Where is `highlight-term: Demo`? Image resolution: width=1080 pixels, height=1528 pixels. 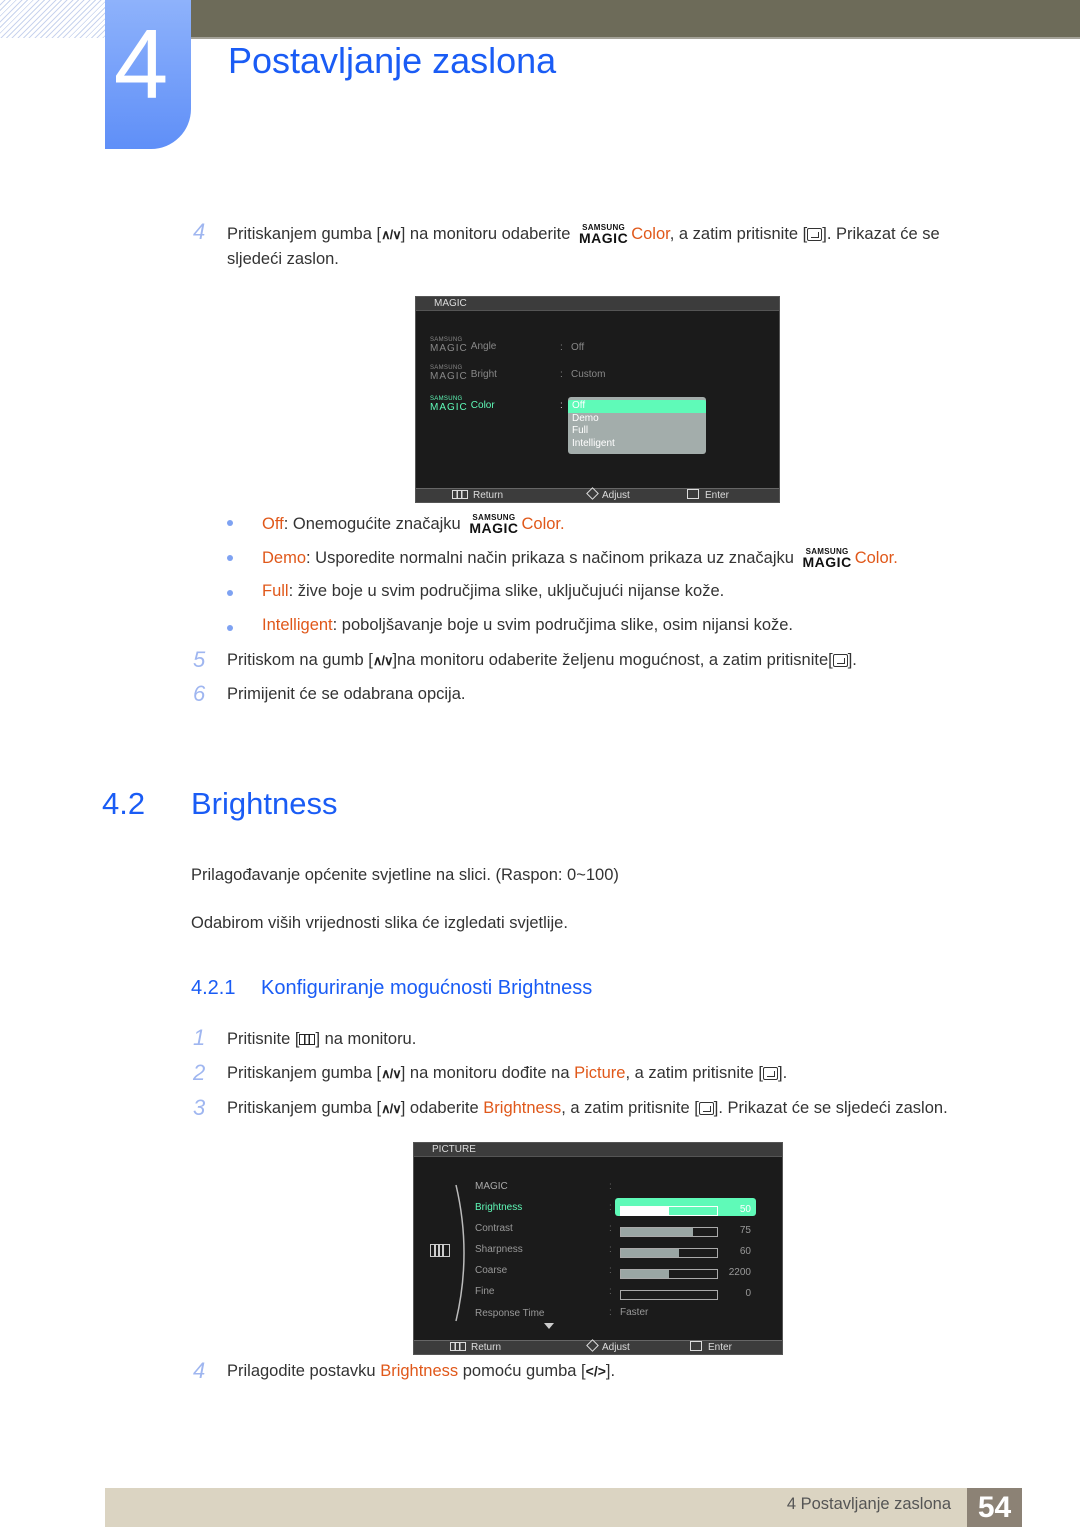
highlight-term: Demo is located at coordinates (284, 558).